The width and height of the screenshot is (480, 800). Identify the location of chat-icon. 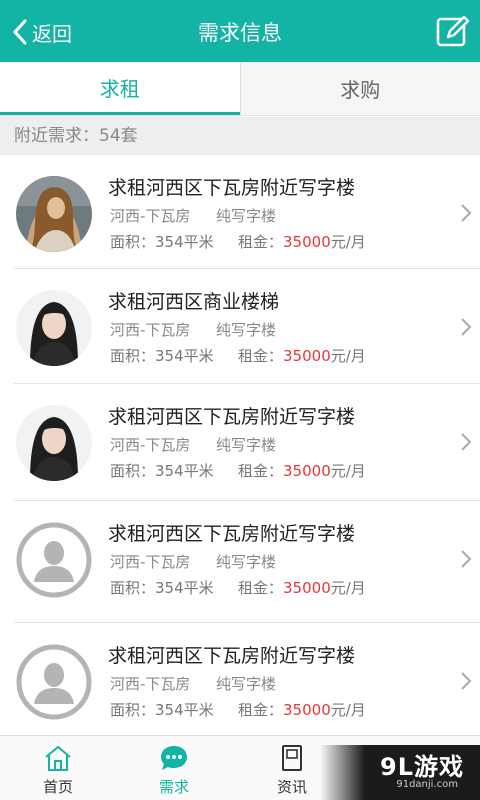
(174, 758).